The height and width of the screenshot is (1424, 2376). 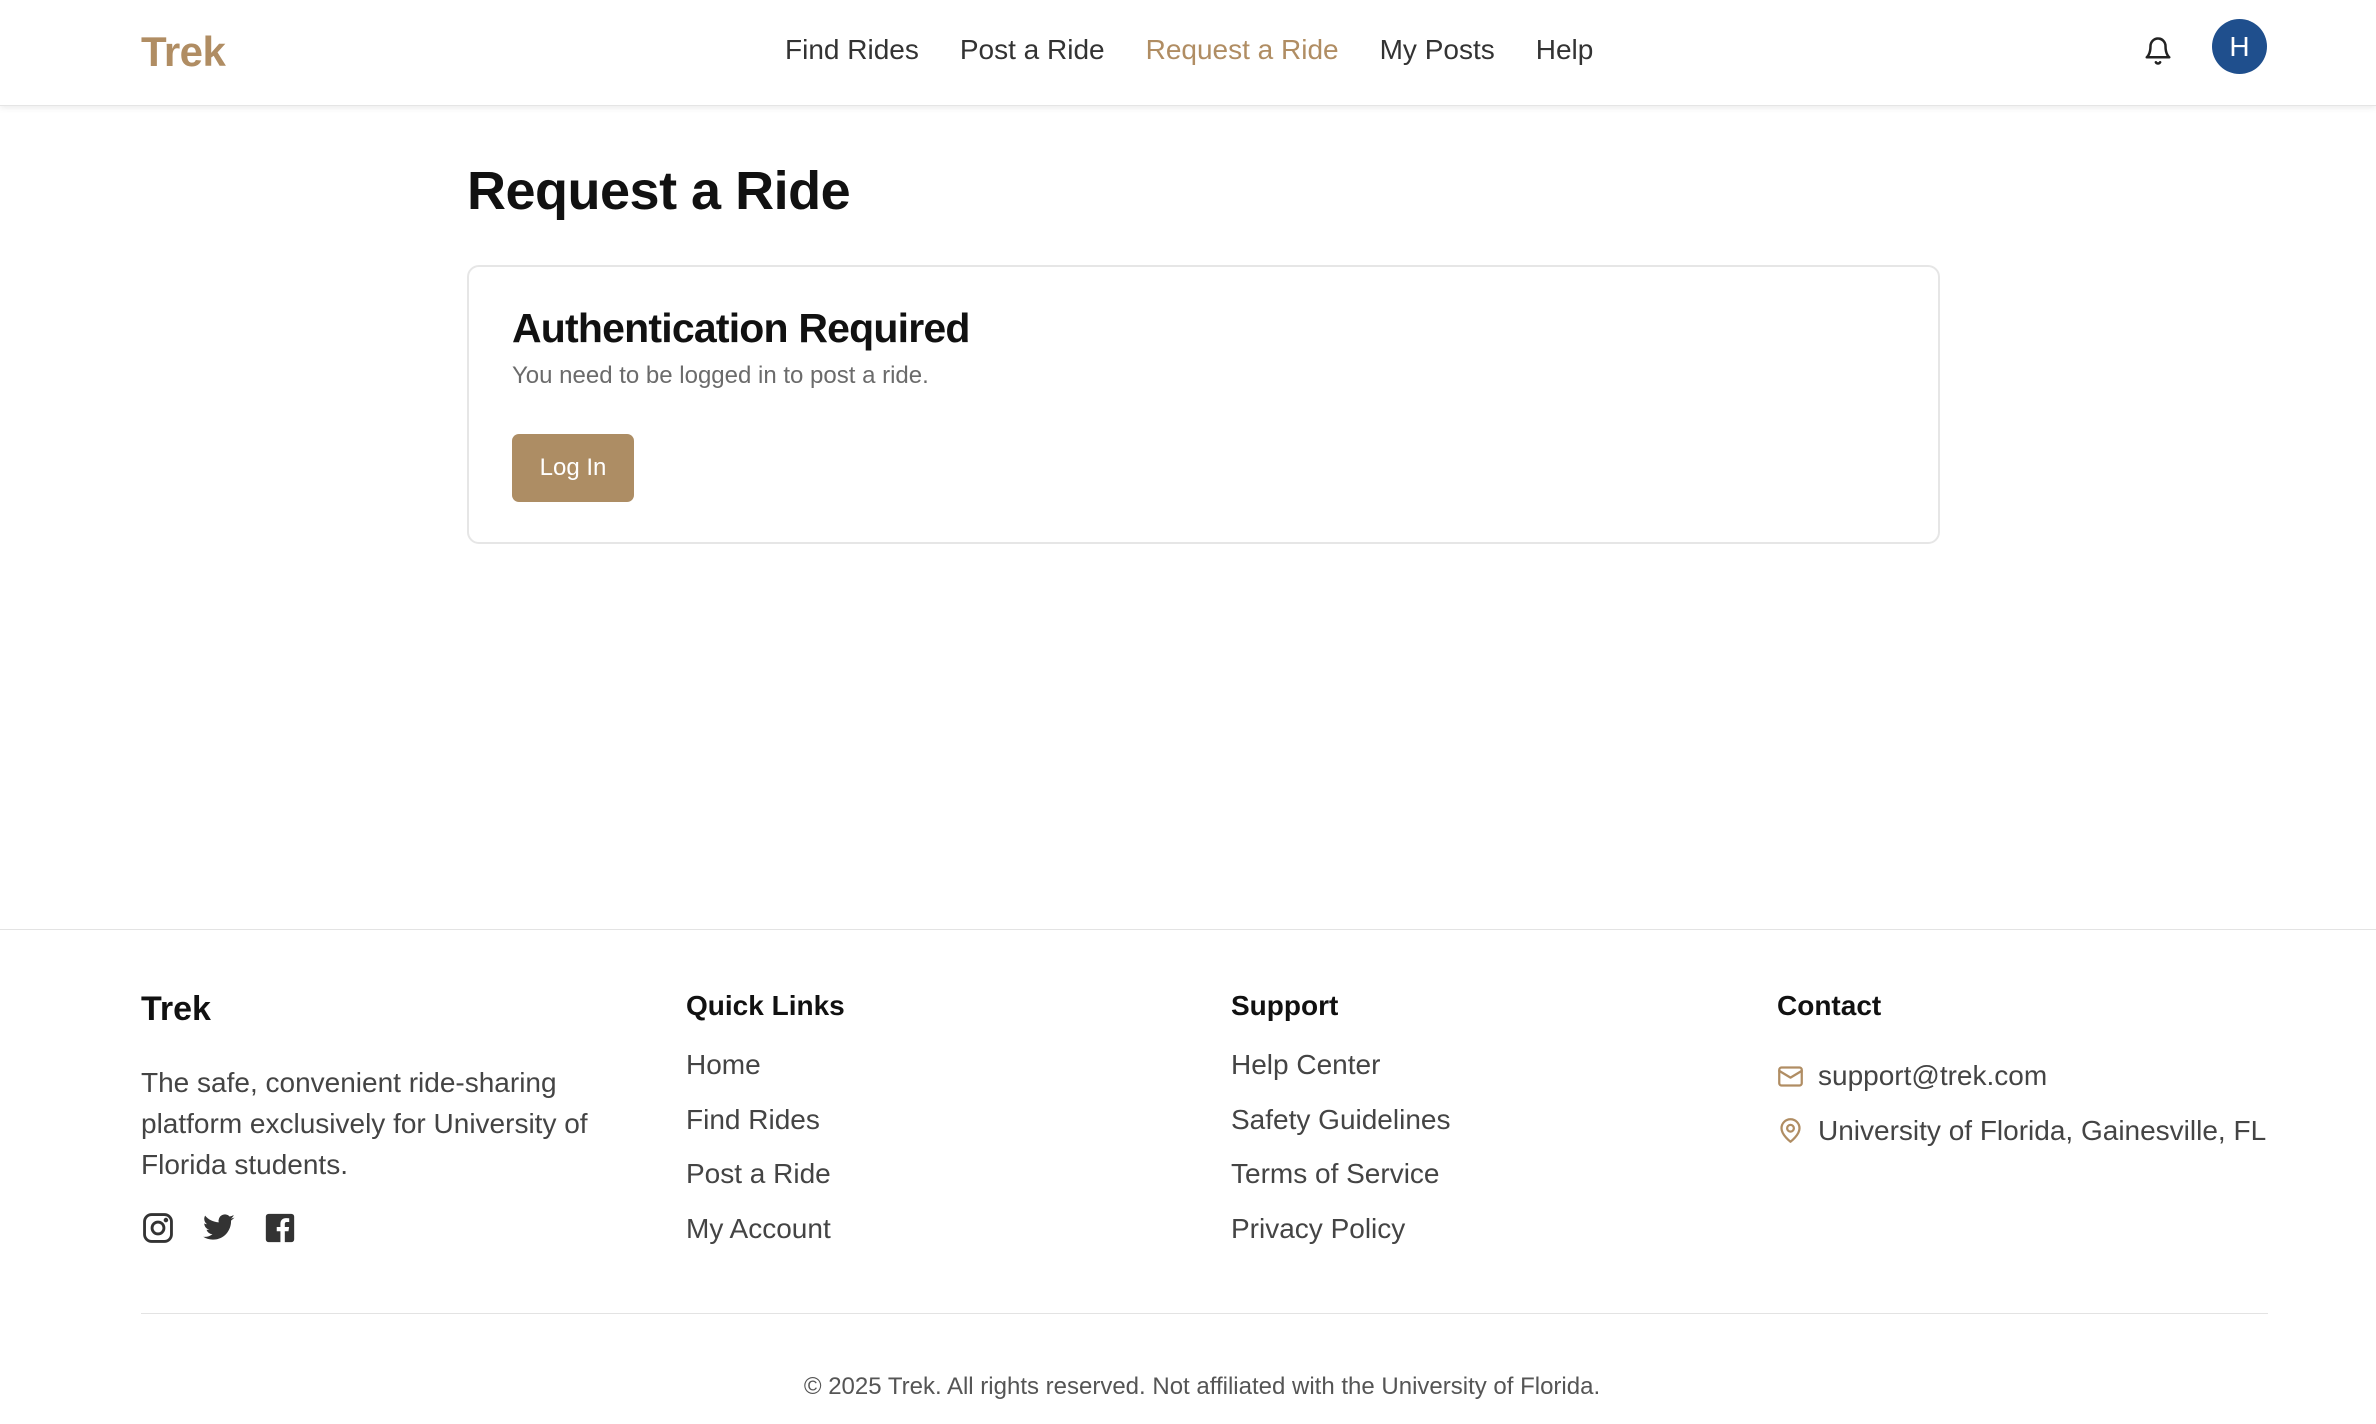 What do you see at coordinates (1790, 1131) in the screenshot?
I see `map-pin-icon` at bounding box center [1790, 1131].